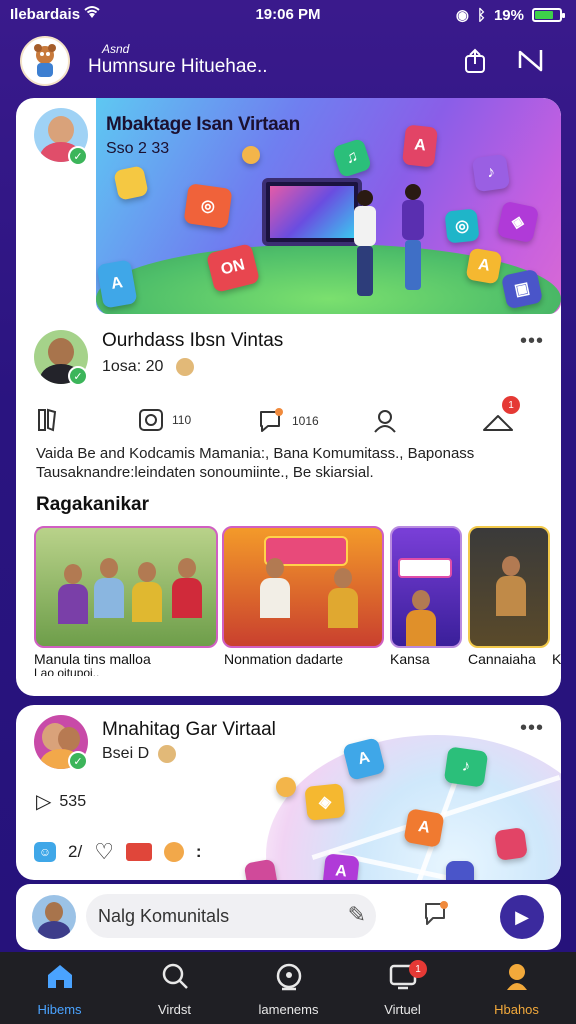 This screenshot has width=576, height=1024. I want to click on comment-count: 1016, so click(305, 421).